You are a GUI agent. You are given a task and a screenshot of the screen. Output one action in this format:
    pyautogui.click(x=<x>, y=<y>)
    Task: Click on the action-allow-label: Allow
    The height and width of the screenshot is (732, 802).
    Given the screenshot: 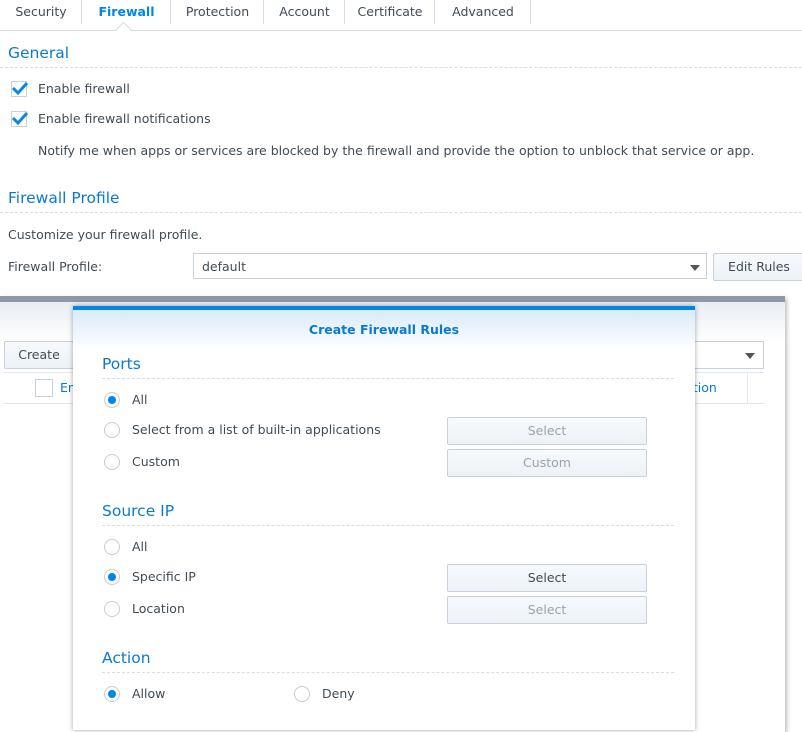 What is the action you would take?
    pyautogui.click(x=149, y=693)
    